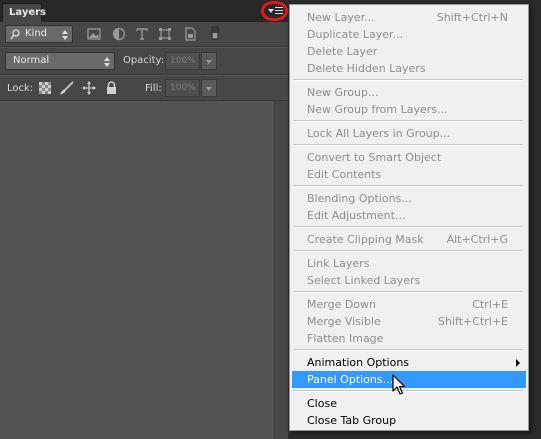  What do you see at coordinates (365, 239) in the screenshot?
I see `menu-item-label: Create Clipping Mask` at bounding box center [365, 239].